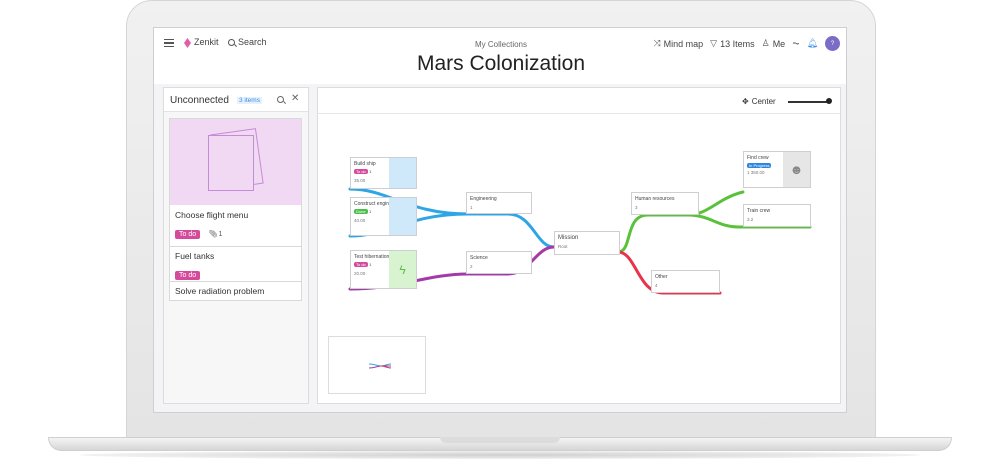 Image resolution: width=1000 pixels, height=463 pixels. I want to click on list-item: Solve radiation problem, so click(235, 291).